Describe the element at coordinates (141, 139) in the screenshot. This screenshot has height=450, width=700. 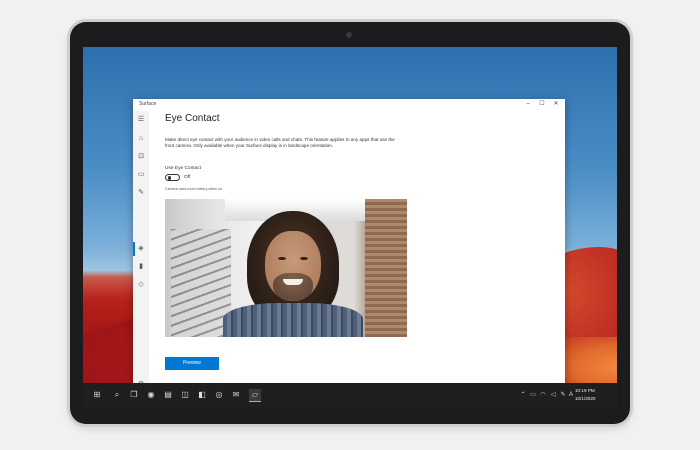
I see `home-icon: ⌂` at that location.